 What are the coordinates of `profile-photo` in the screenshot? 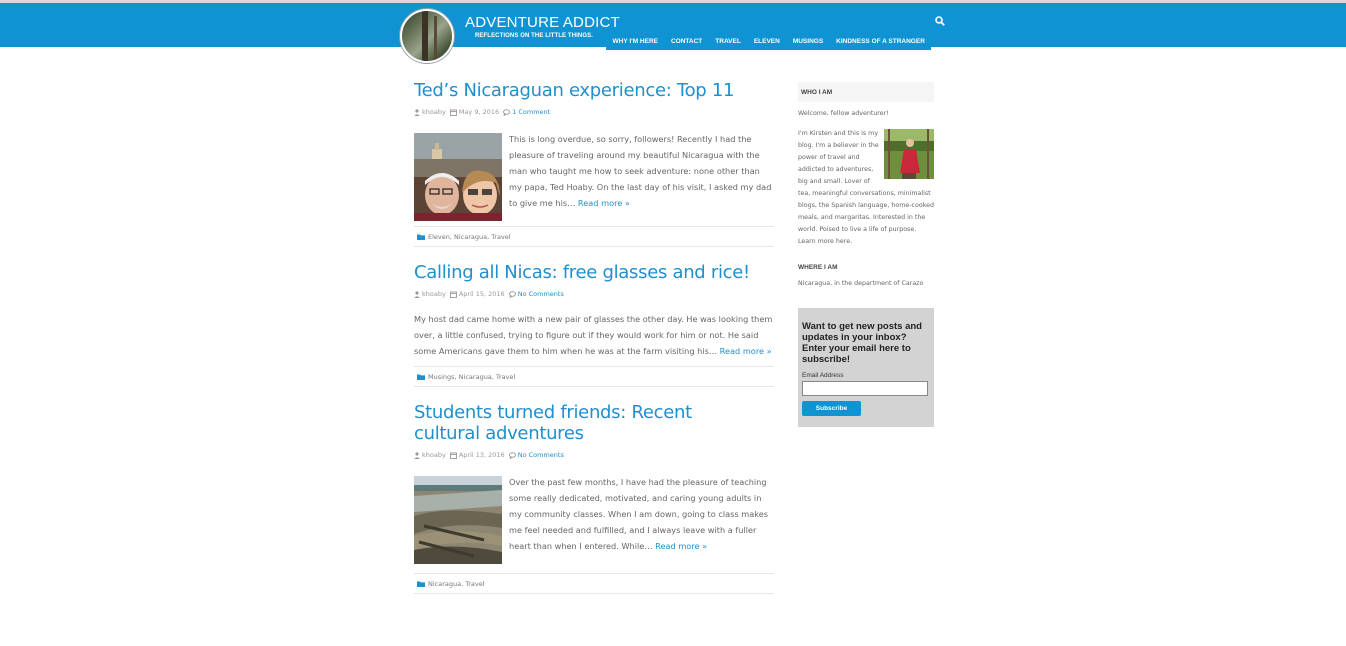 It's located at (909, 154).